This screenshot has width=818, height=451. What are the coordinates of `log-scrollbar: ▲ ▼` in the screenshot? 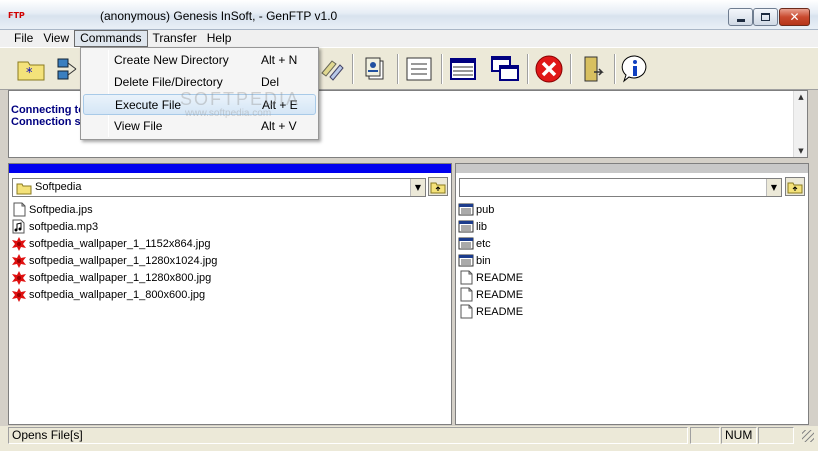 It's located at (800, 124).